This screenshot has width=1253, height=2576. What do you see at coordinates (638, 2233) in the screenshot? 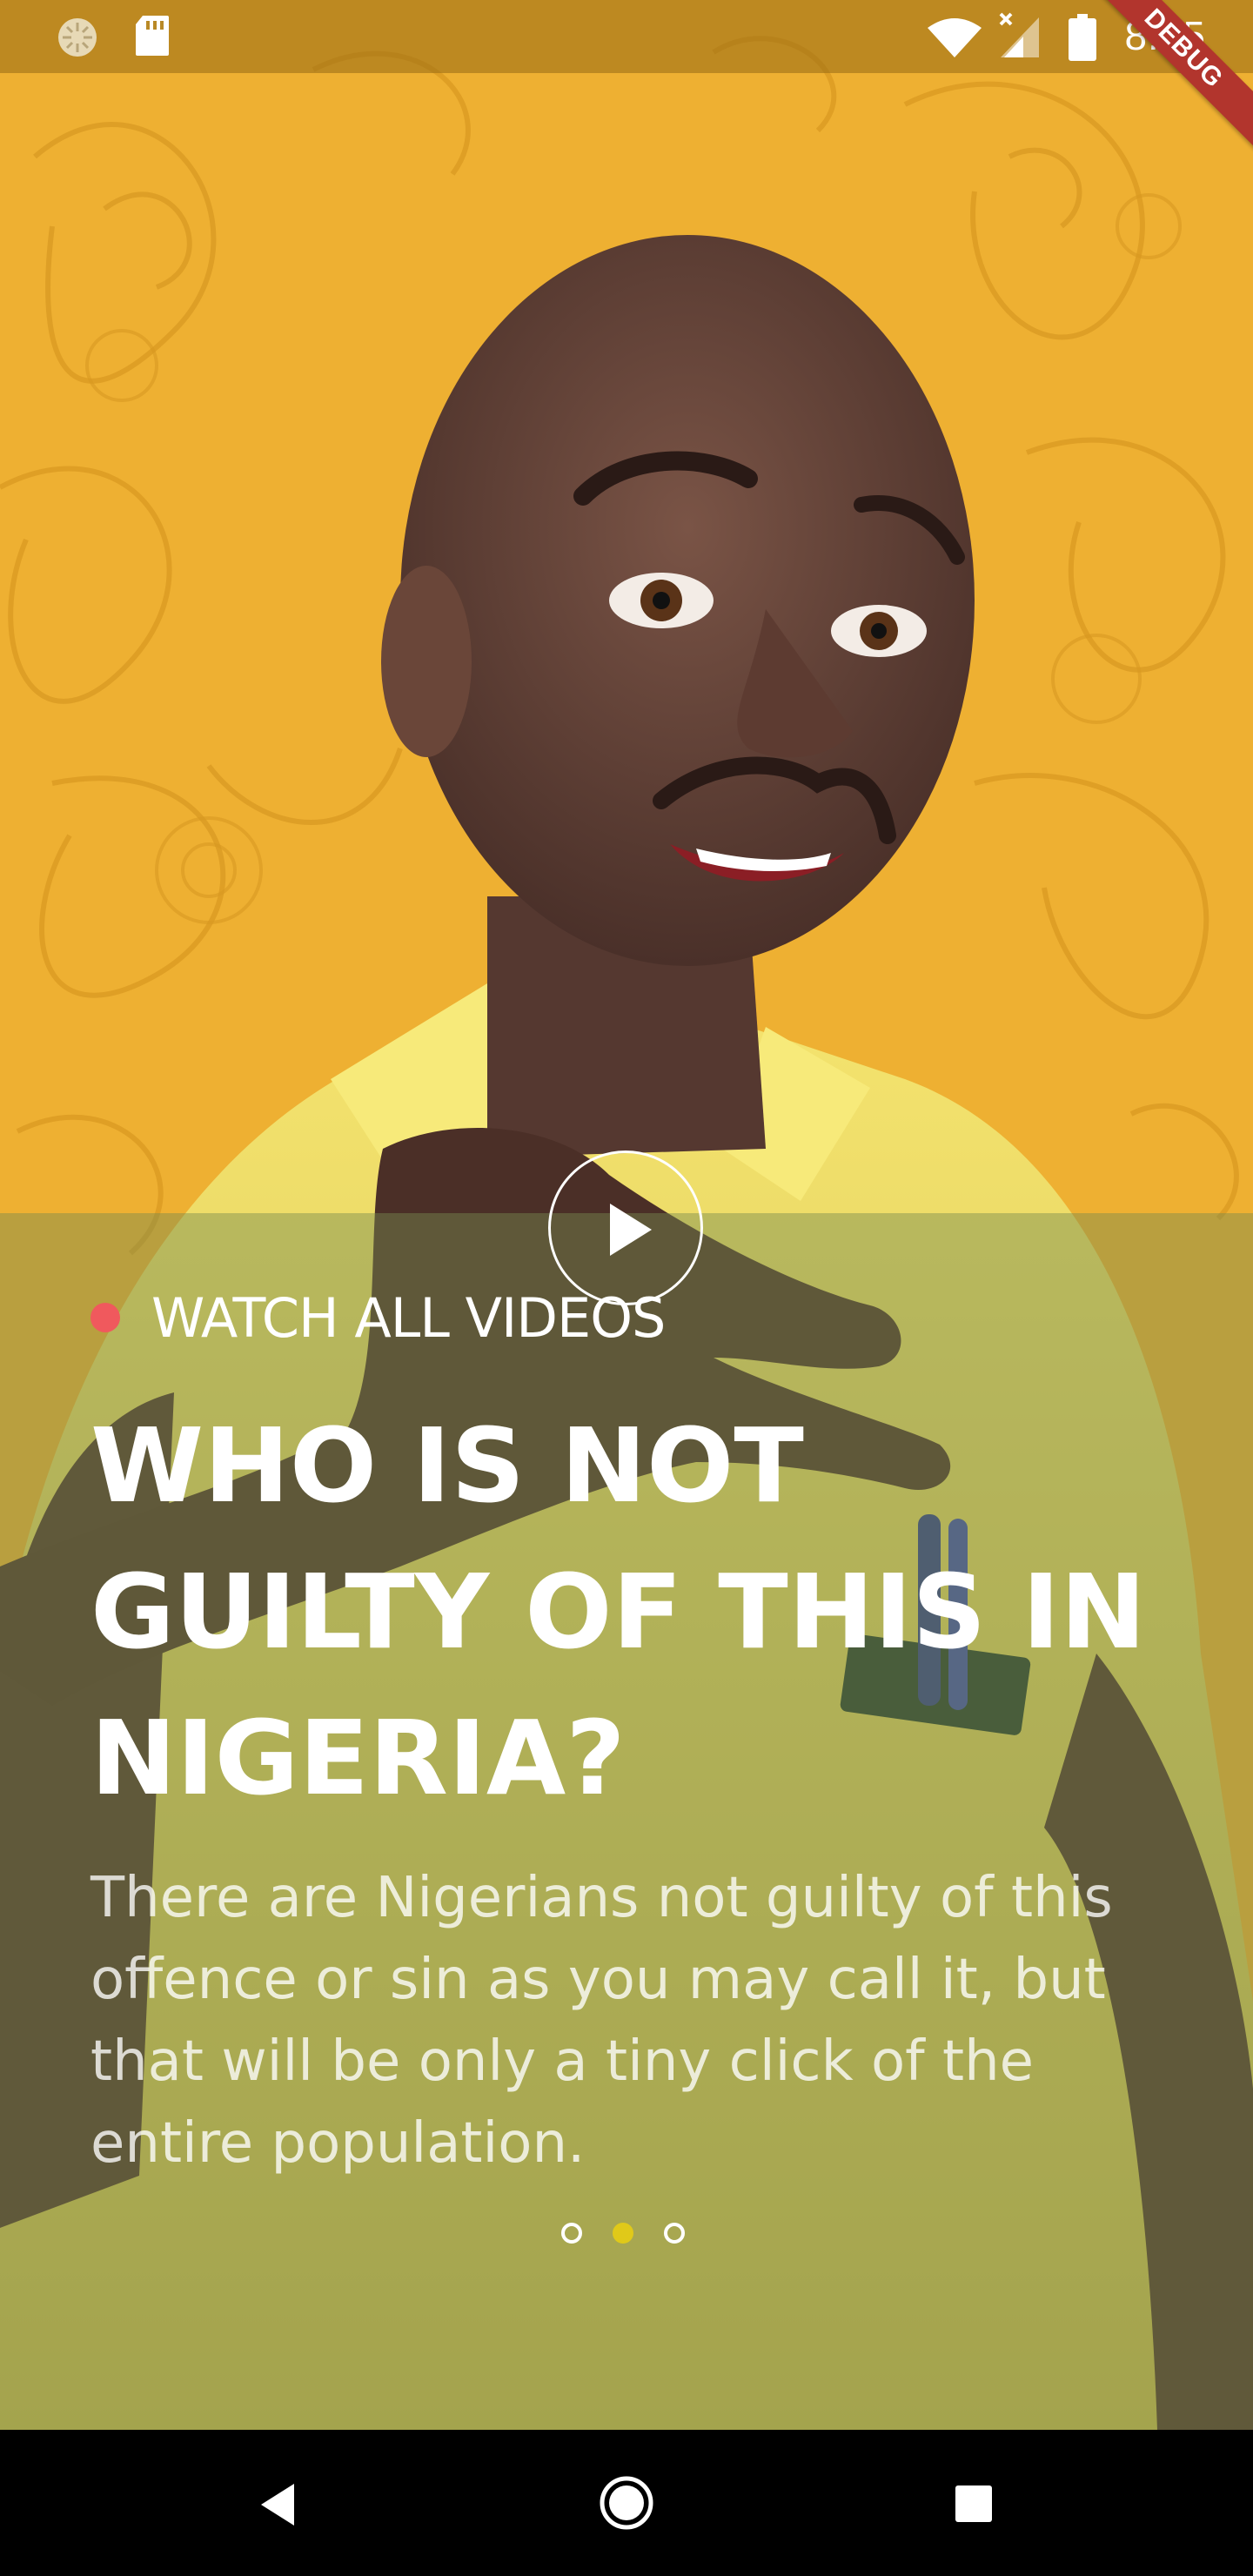
I see `page-indicator` at bounding box center [638, 2233].